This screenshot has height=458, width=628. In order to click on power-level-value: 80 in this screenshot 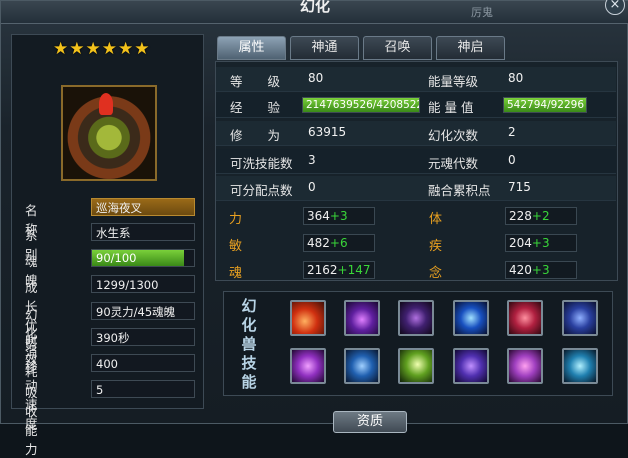, I will do `click(516, 78)`.